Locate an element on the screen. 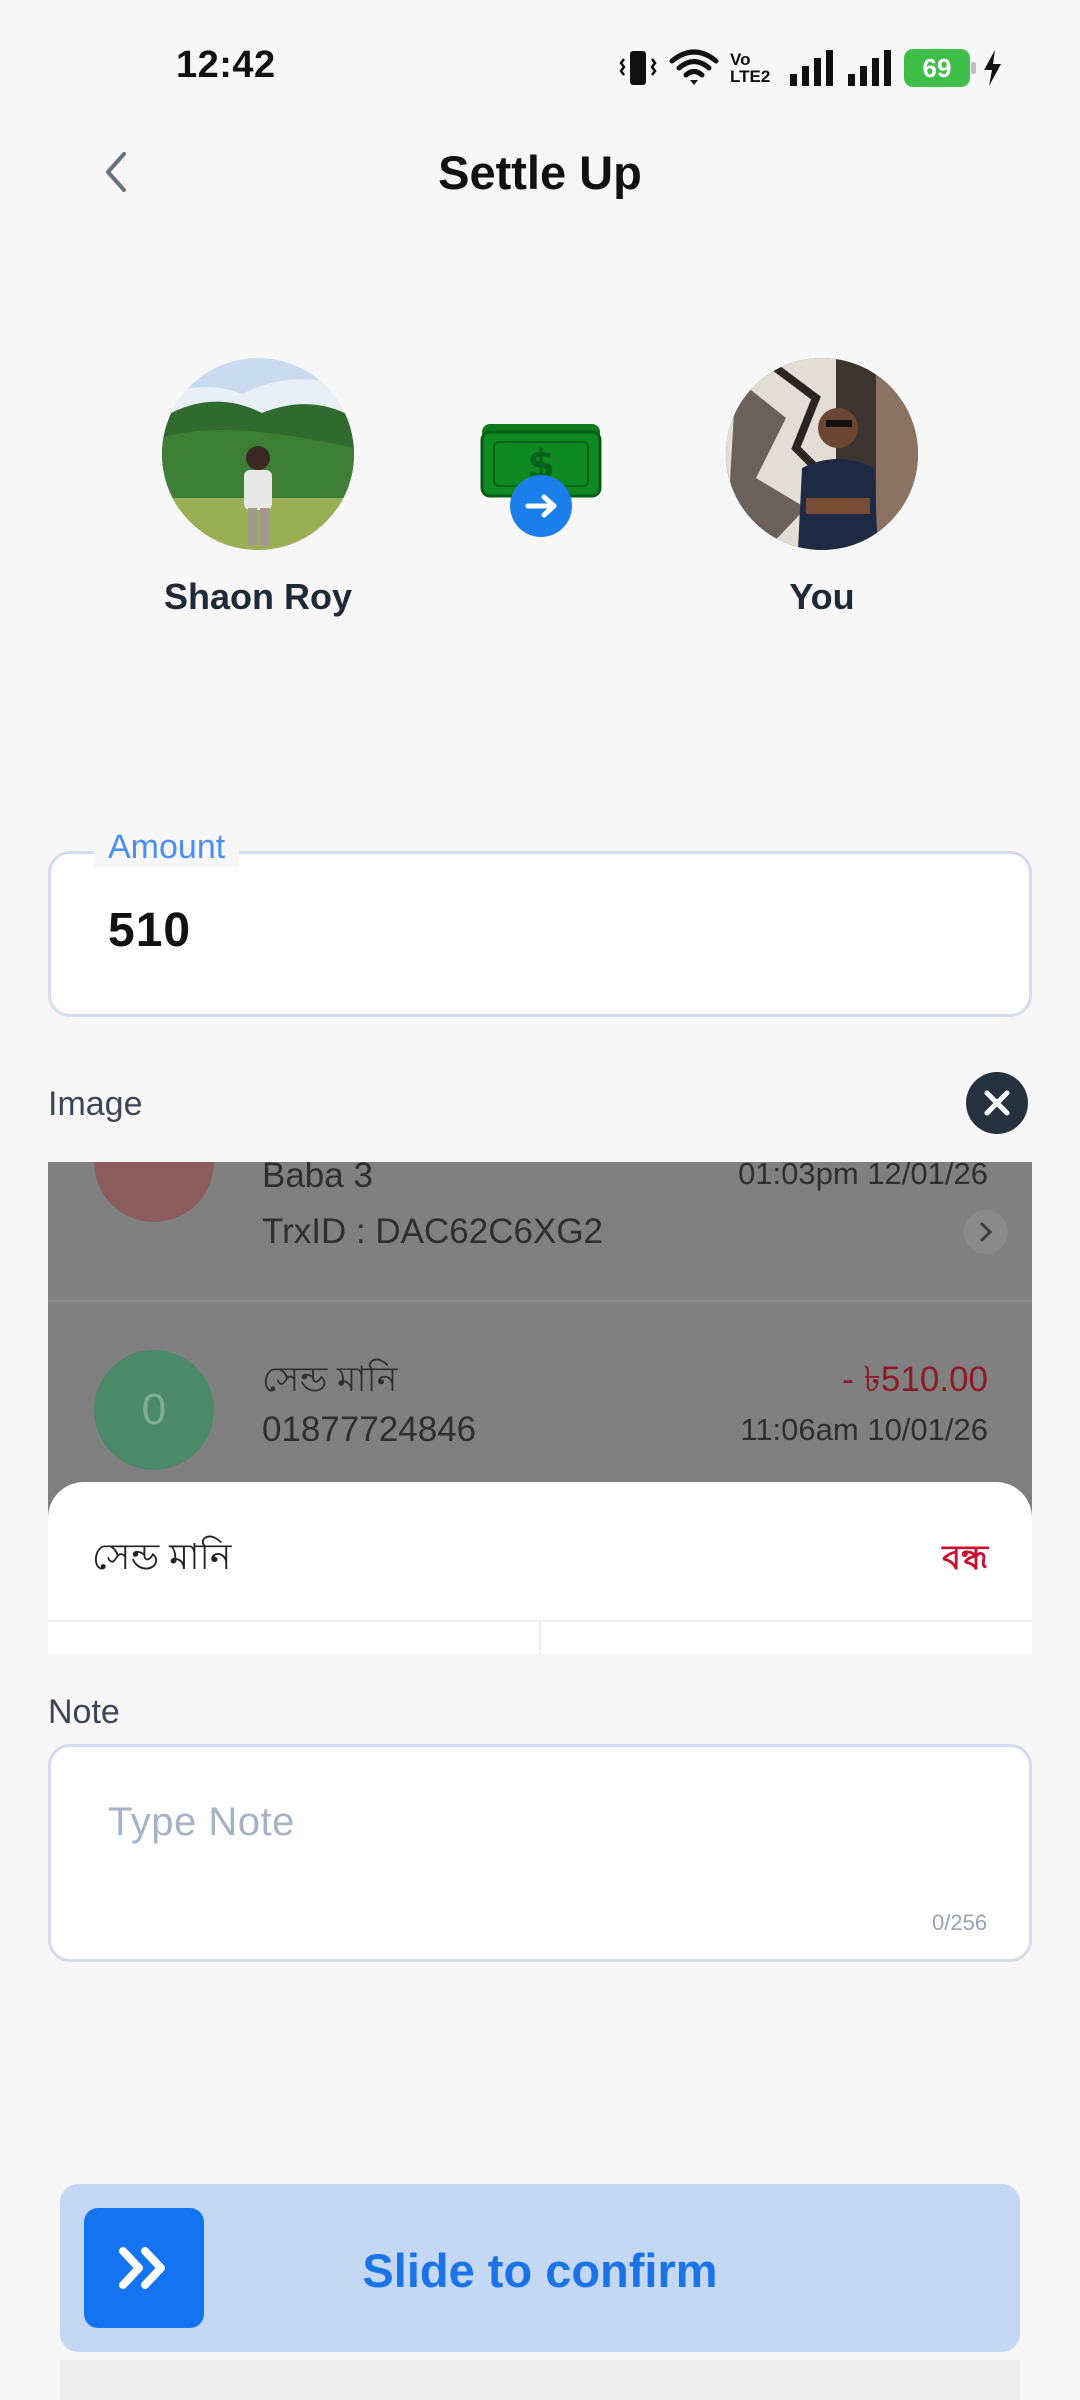 The height and width of the screenshot is (2400, 1080). amount-input: 510 is located at coordinates (149, 930).